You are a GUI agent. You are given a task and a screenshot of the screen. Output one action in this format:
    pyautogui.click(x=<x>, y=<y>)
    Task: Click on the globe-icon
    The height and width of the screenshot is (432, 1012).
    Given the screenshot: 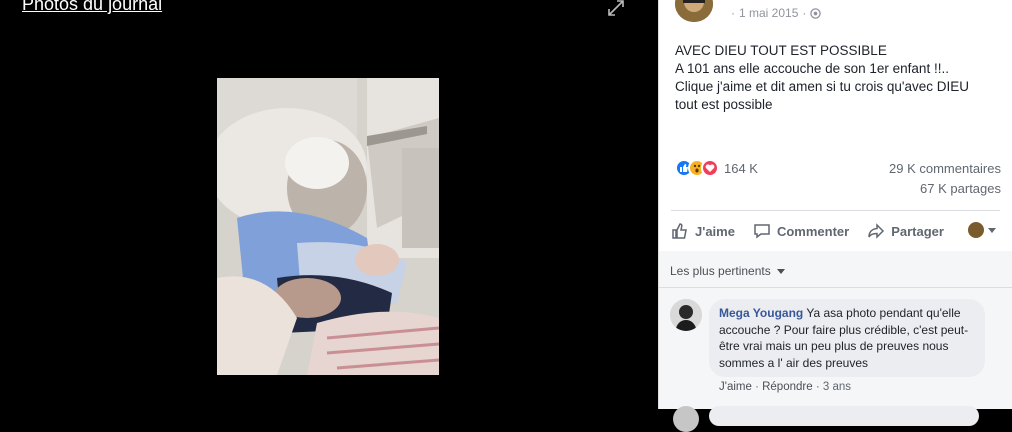 What is the action you would take?
    pyautogui.click(x=816, y=13)
    